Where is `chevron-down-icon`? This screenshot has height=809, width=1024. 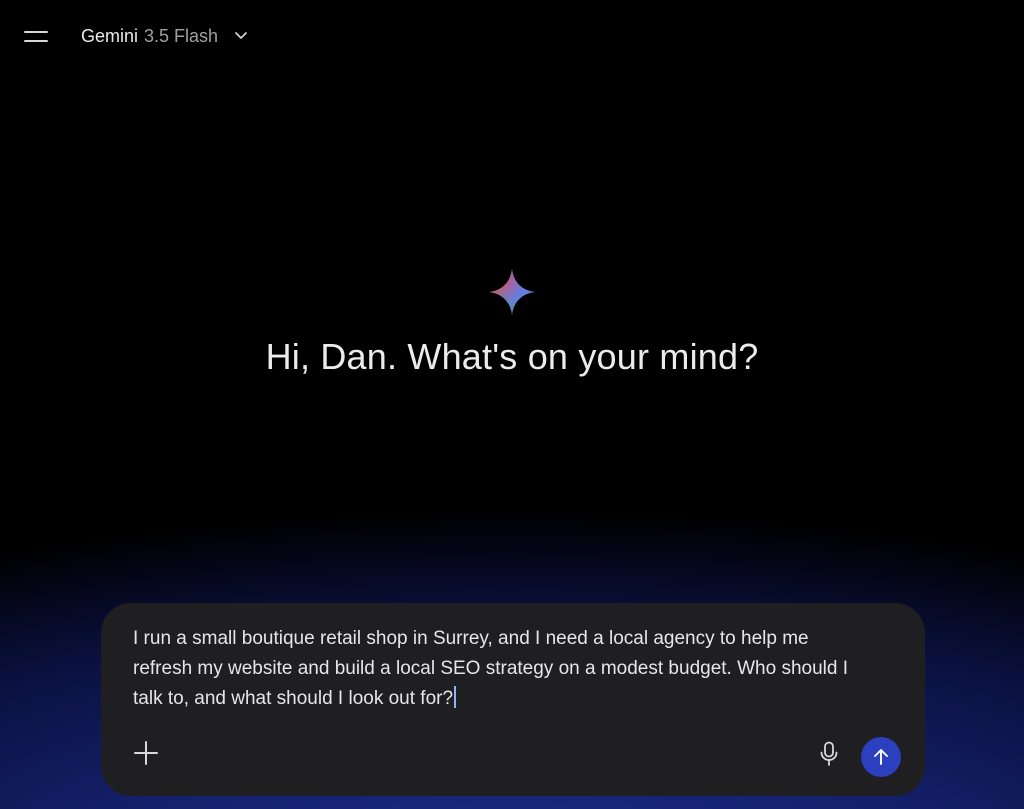
chevron-down-icon is located at coordinates (241, 36).